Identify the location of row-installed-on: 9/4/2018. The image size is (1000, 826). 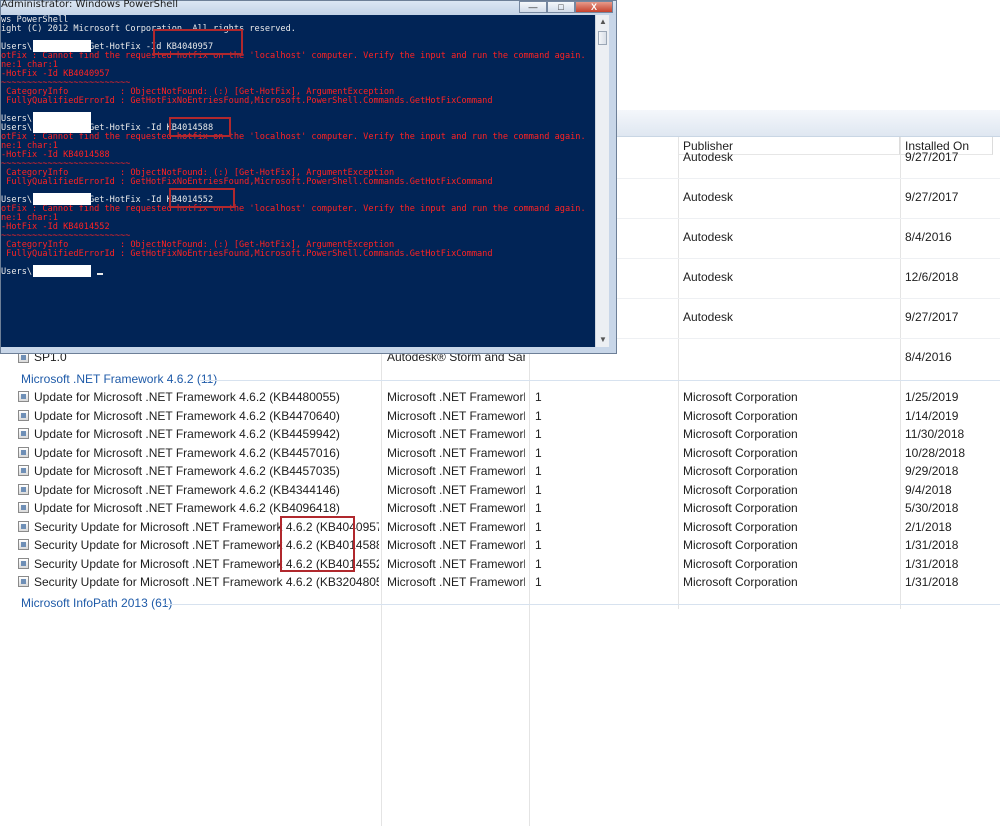
(928, 489).